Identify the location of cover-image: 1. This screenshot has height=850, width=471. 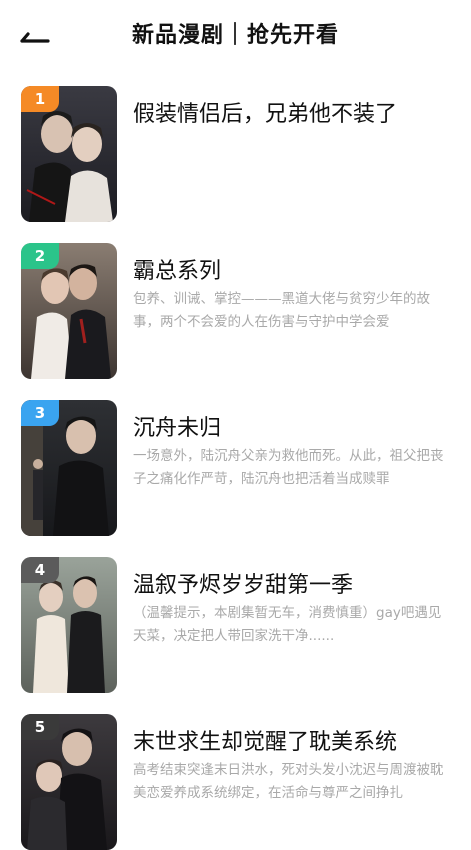
(69, 154).